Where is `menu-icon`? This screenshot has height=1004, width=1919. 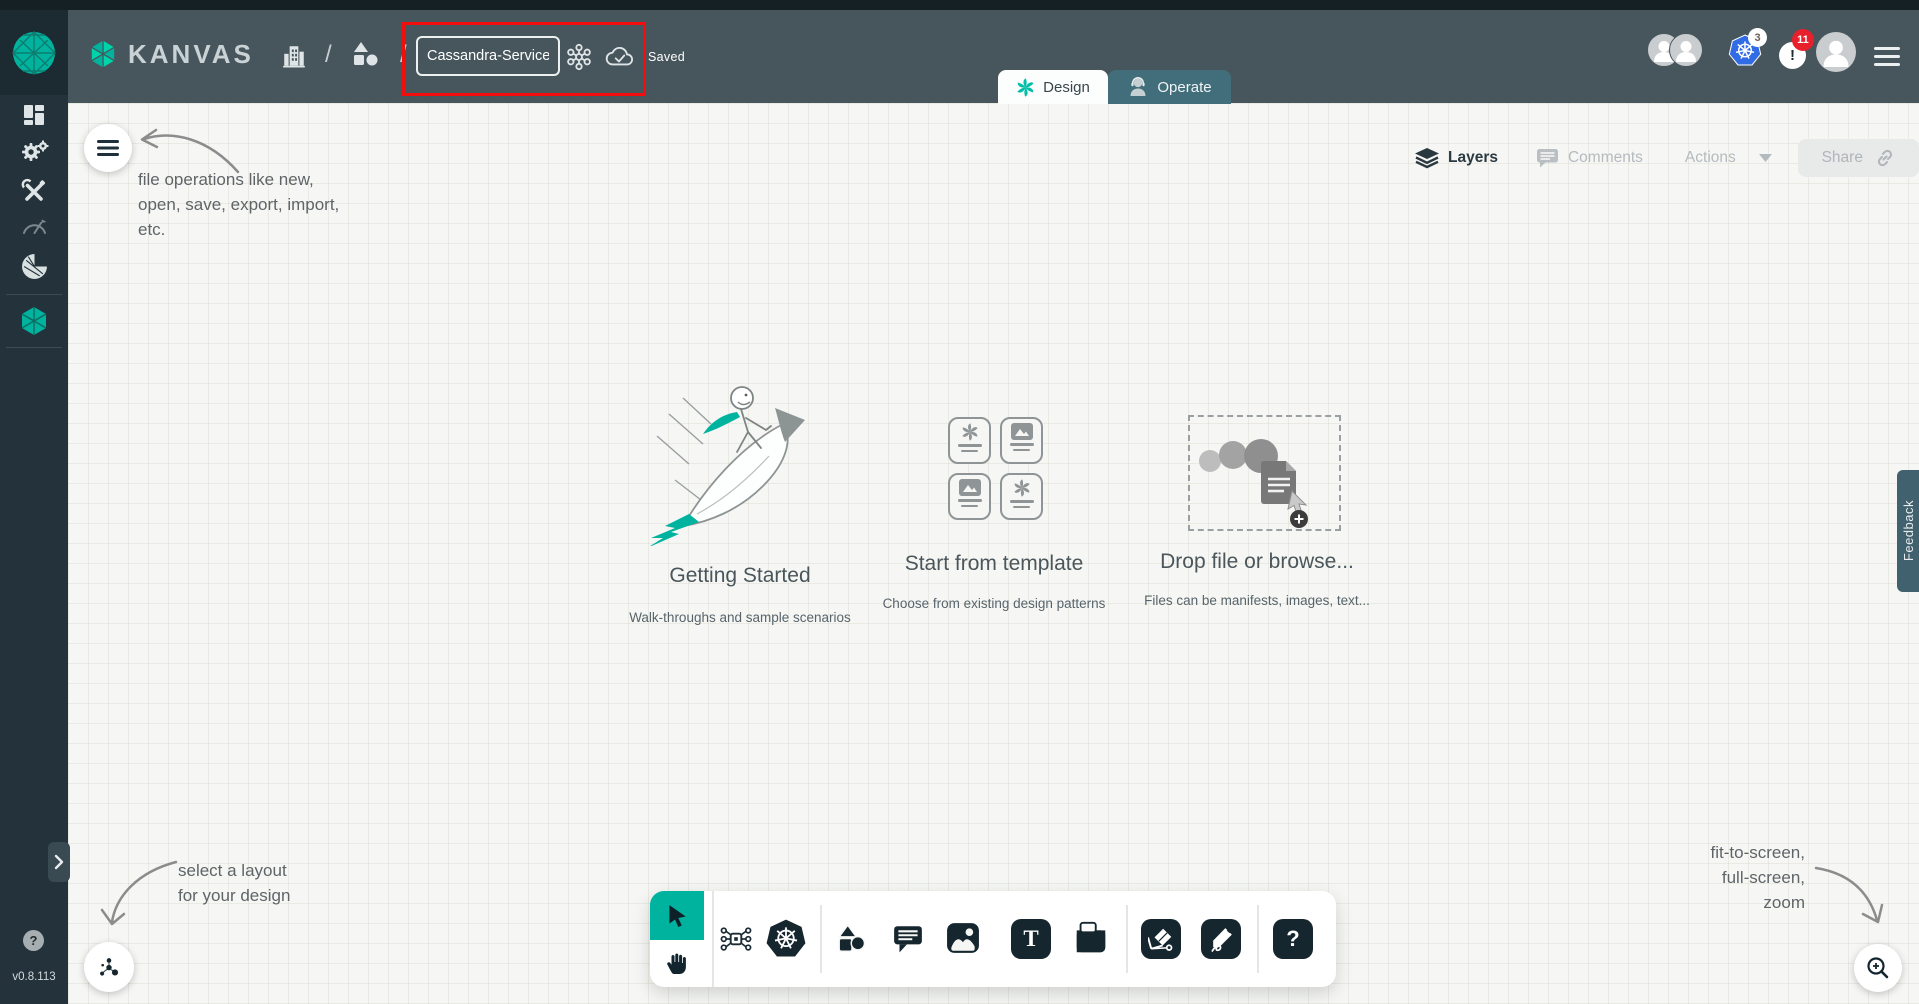 menu-icon is located at coordinates (108, 148).